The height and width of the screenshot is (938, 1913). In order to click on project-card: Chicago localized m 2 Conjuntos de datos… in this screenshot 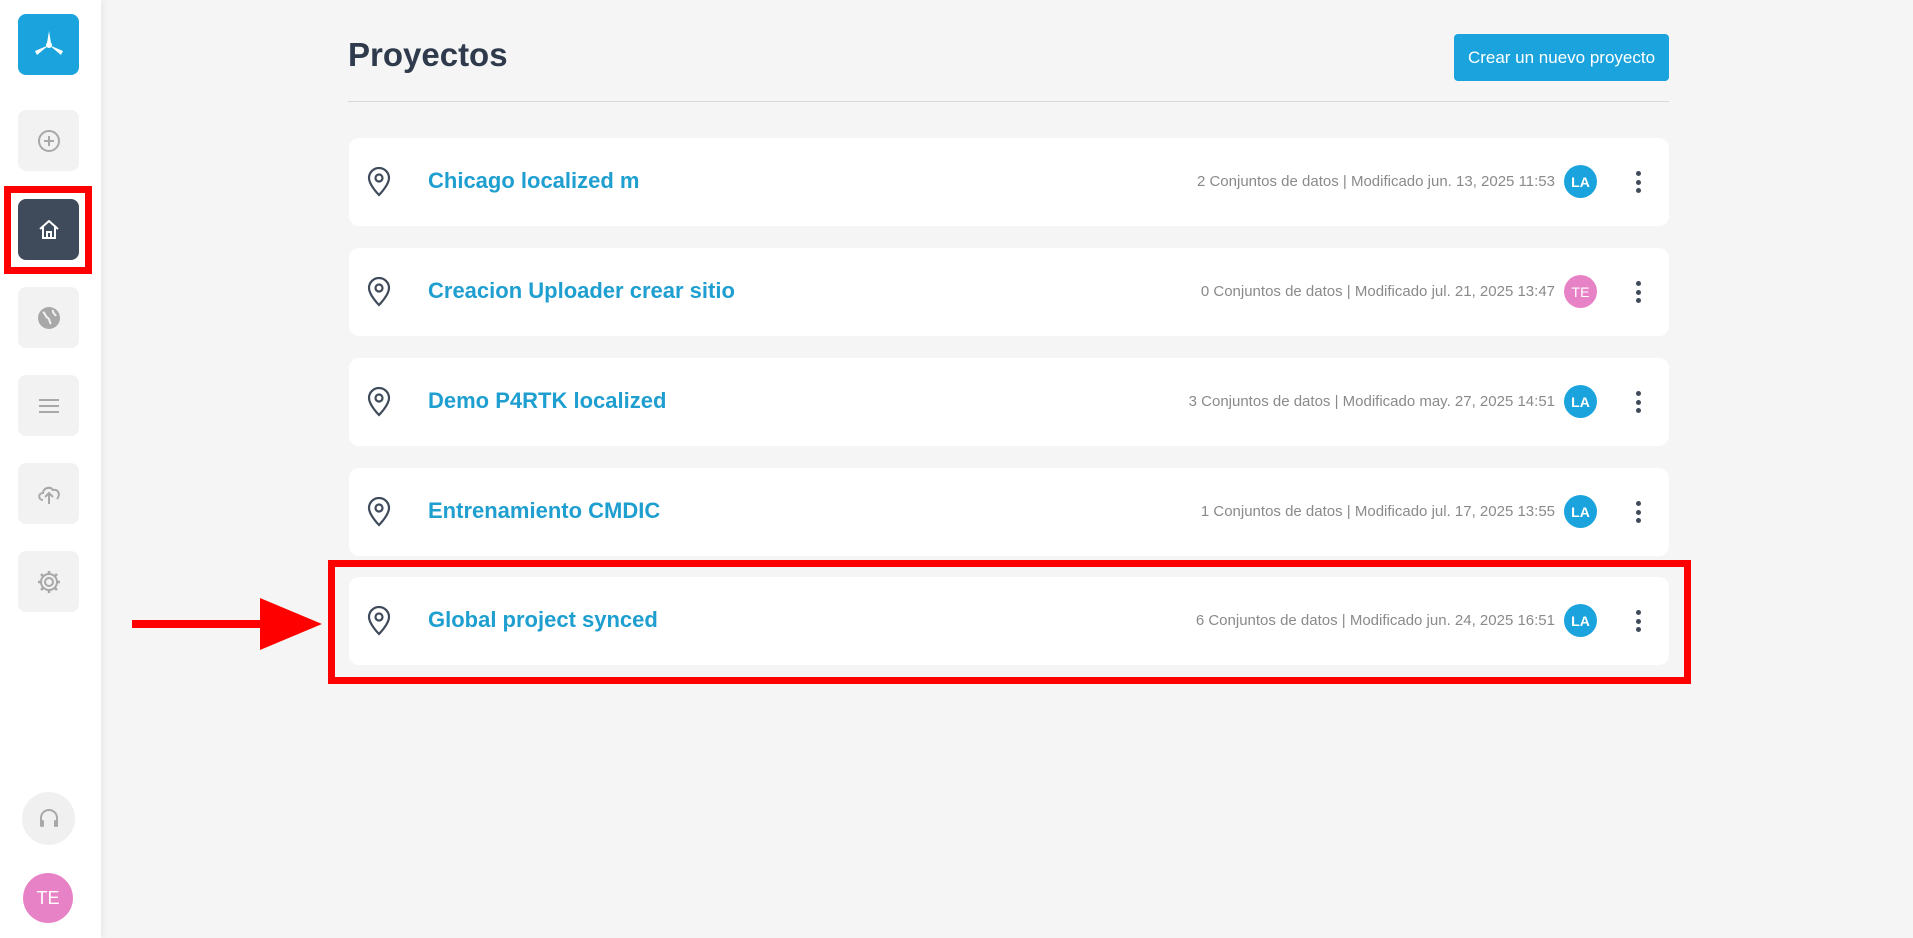, I will do `click(1009, 182)`.